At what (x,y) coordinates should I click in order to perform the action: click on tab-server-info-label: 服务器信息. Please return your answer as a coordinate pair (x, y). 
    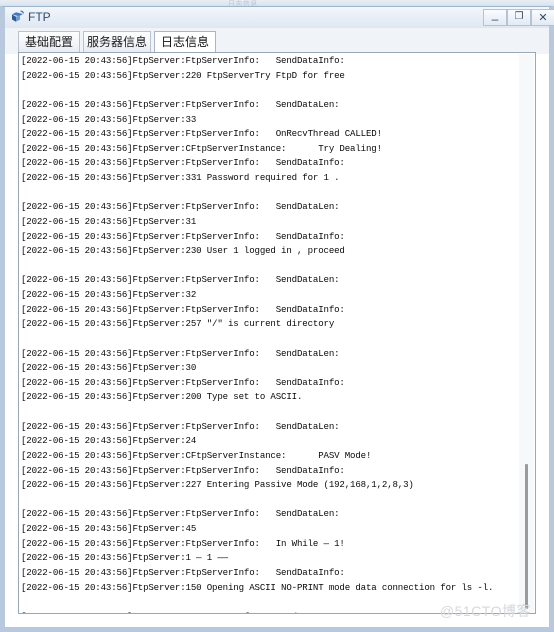
    Looking at the image, I should click on (116, 42).